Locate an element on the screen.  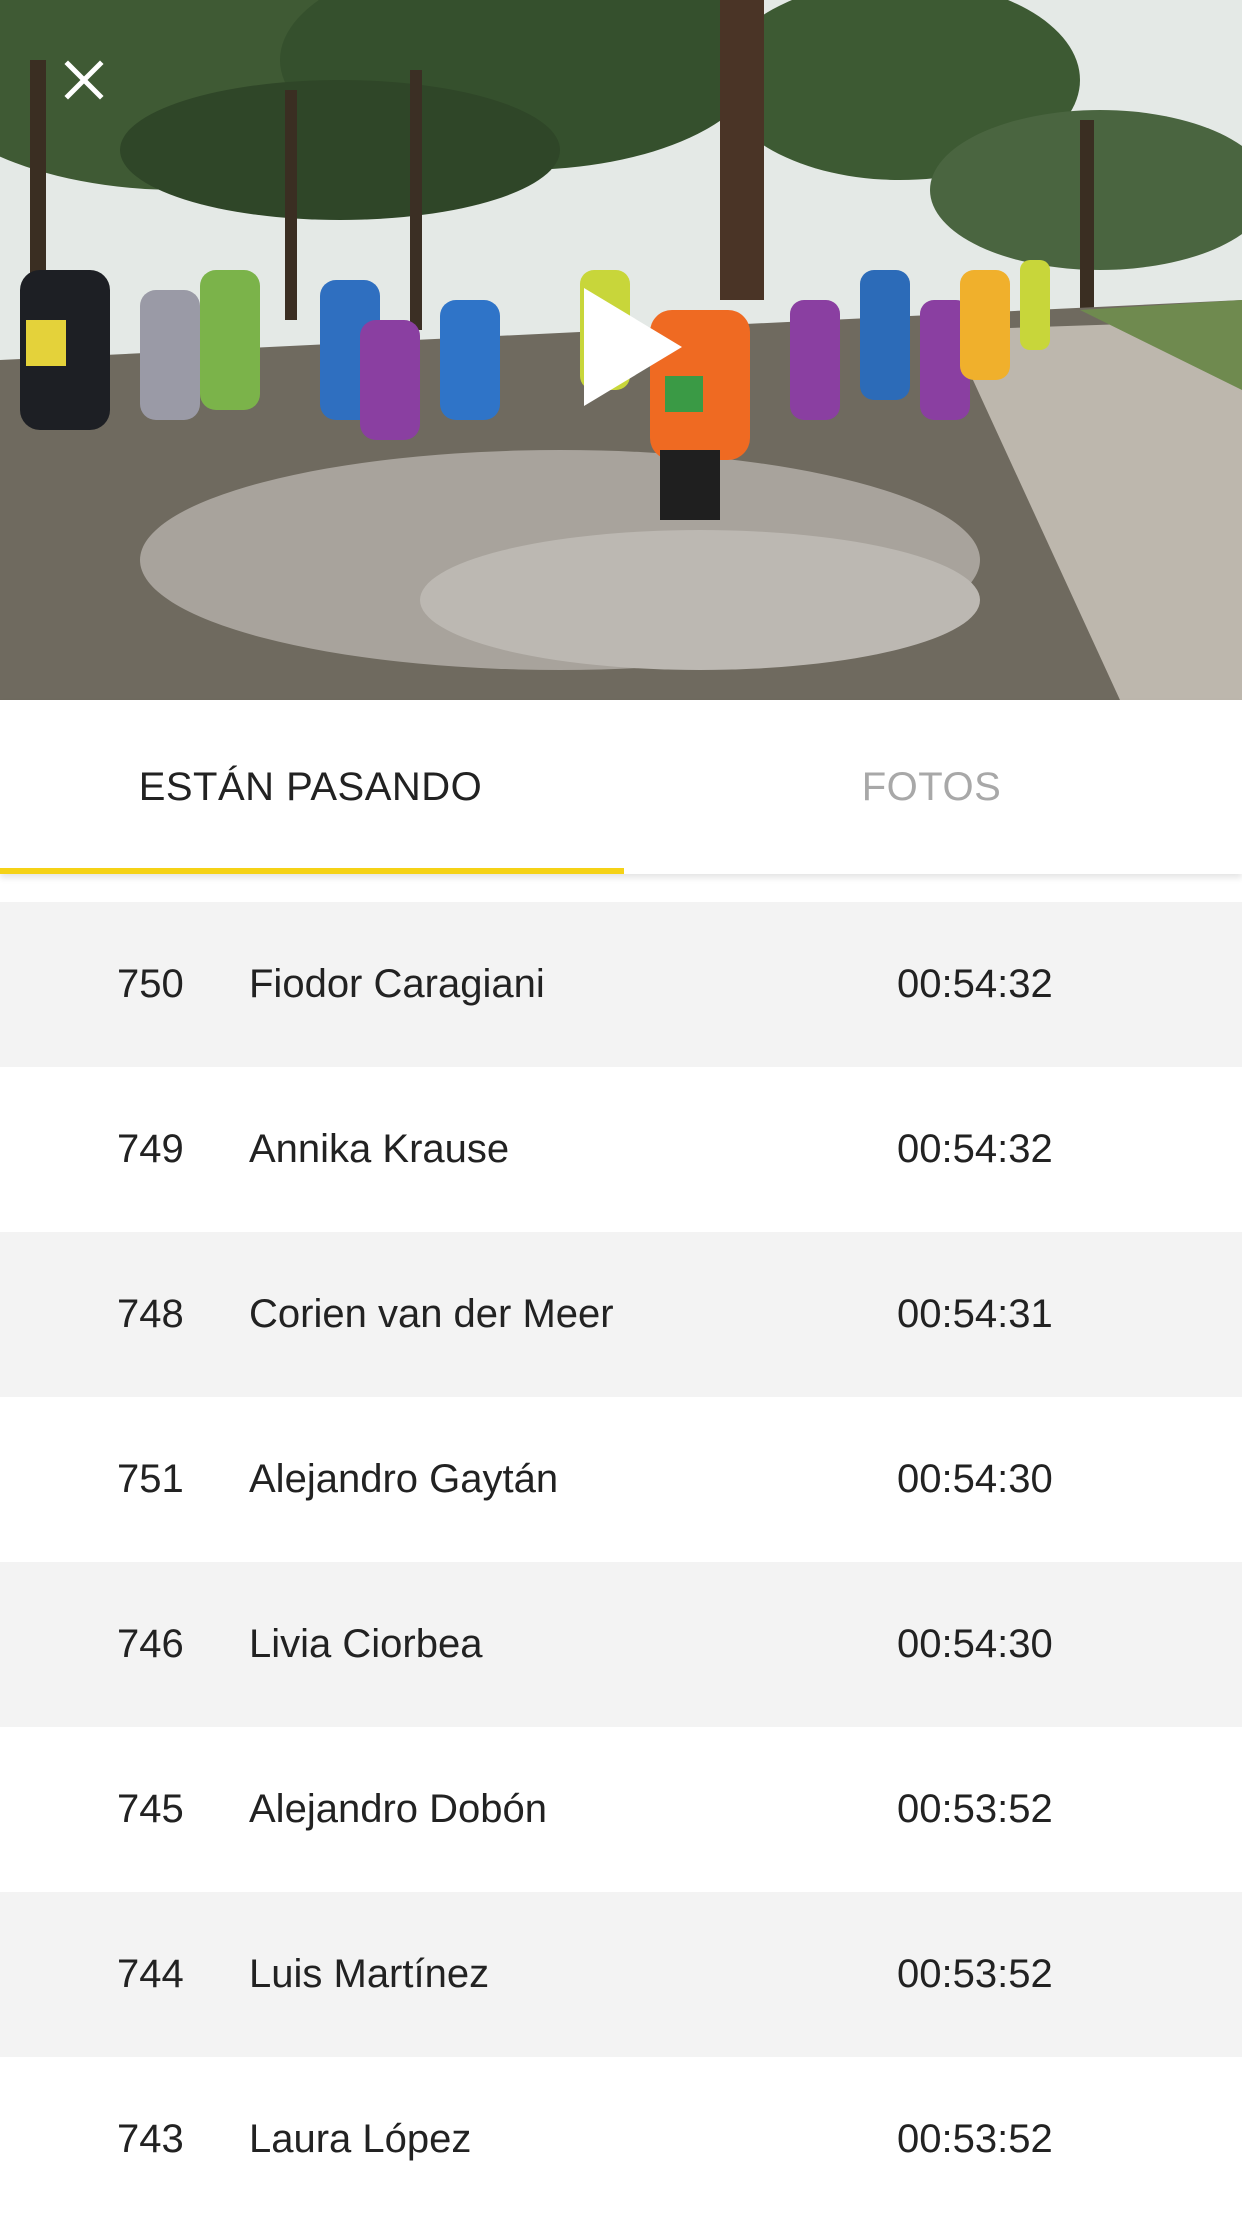
active-tab-indicator is located at coordinates (312, 871).